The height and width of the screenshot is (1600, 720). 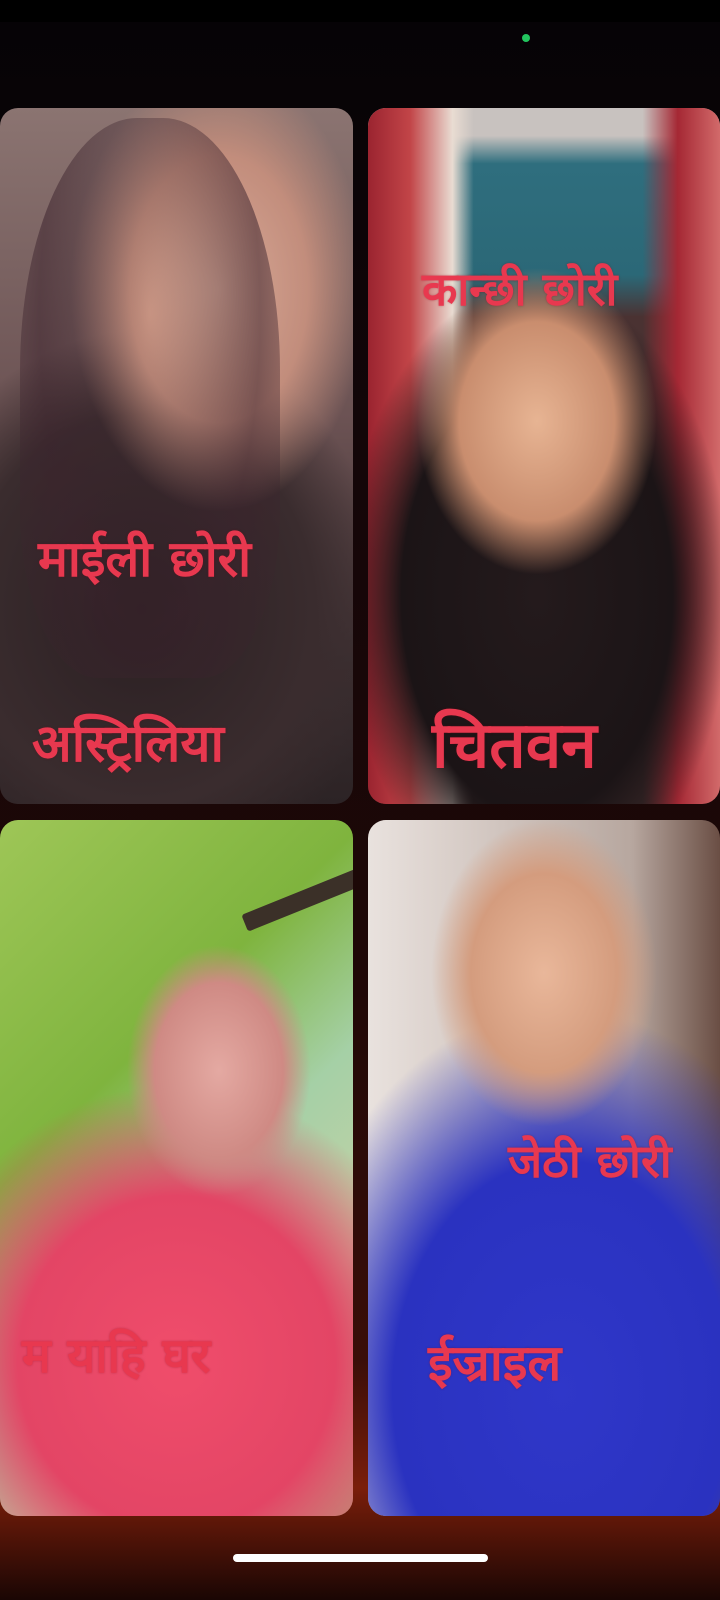 What do you see at coordinates (128, 744) in the screenshot?
I see `tile-caption-location: अस्ट्रिलिया` at bounding box center [128, 744].